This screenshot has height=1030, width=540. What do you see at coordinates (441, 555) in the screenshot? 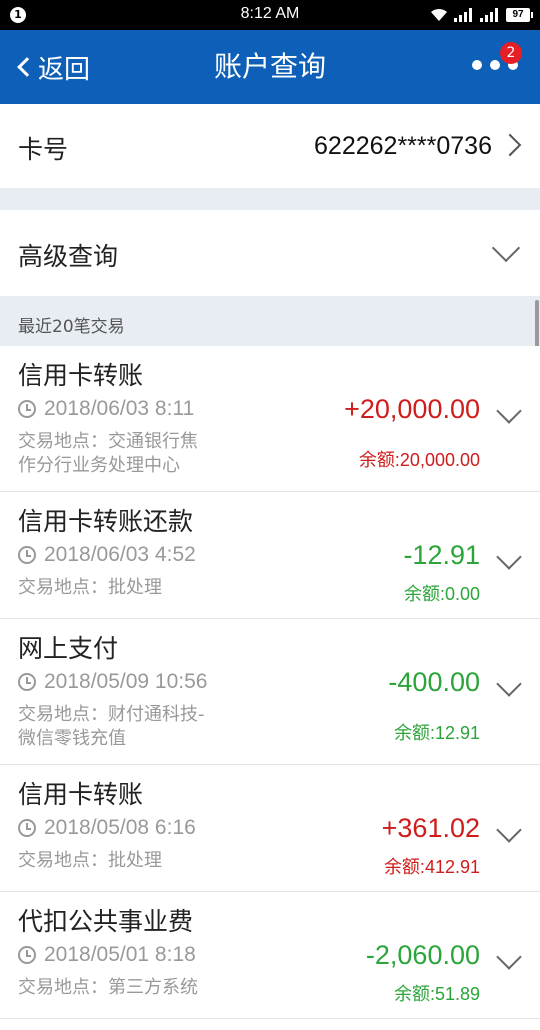
I see `transaction-amount: -12.91` at bounding box center [441, 555].